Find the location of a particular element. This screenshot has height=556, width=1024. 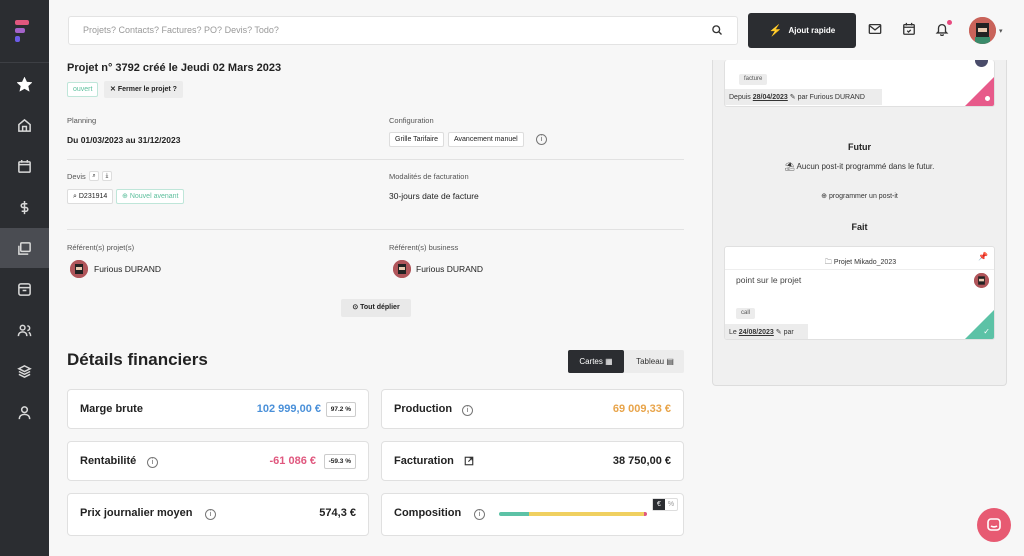

planning-value: Du 01/03/2023 au 31/12/2023 is located at coordinates (124, 140).